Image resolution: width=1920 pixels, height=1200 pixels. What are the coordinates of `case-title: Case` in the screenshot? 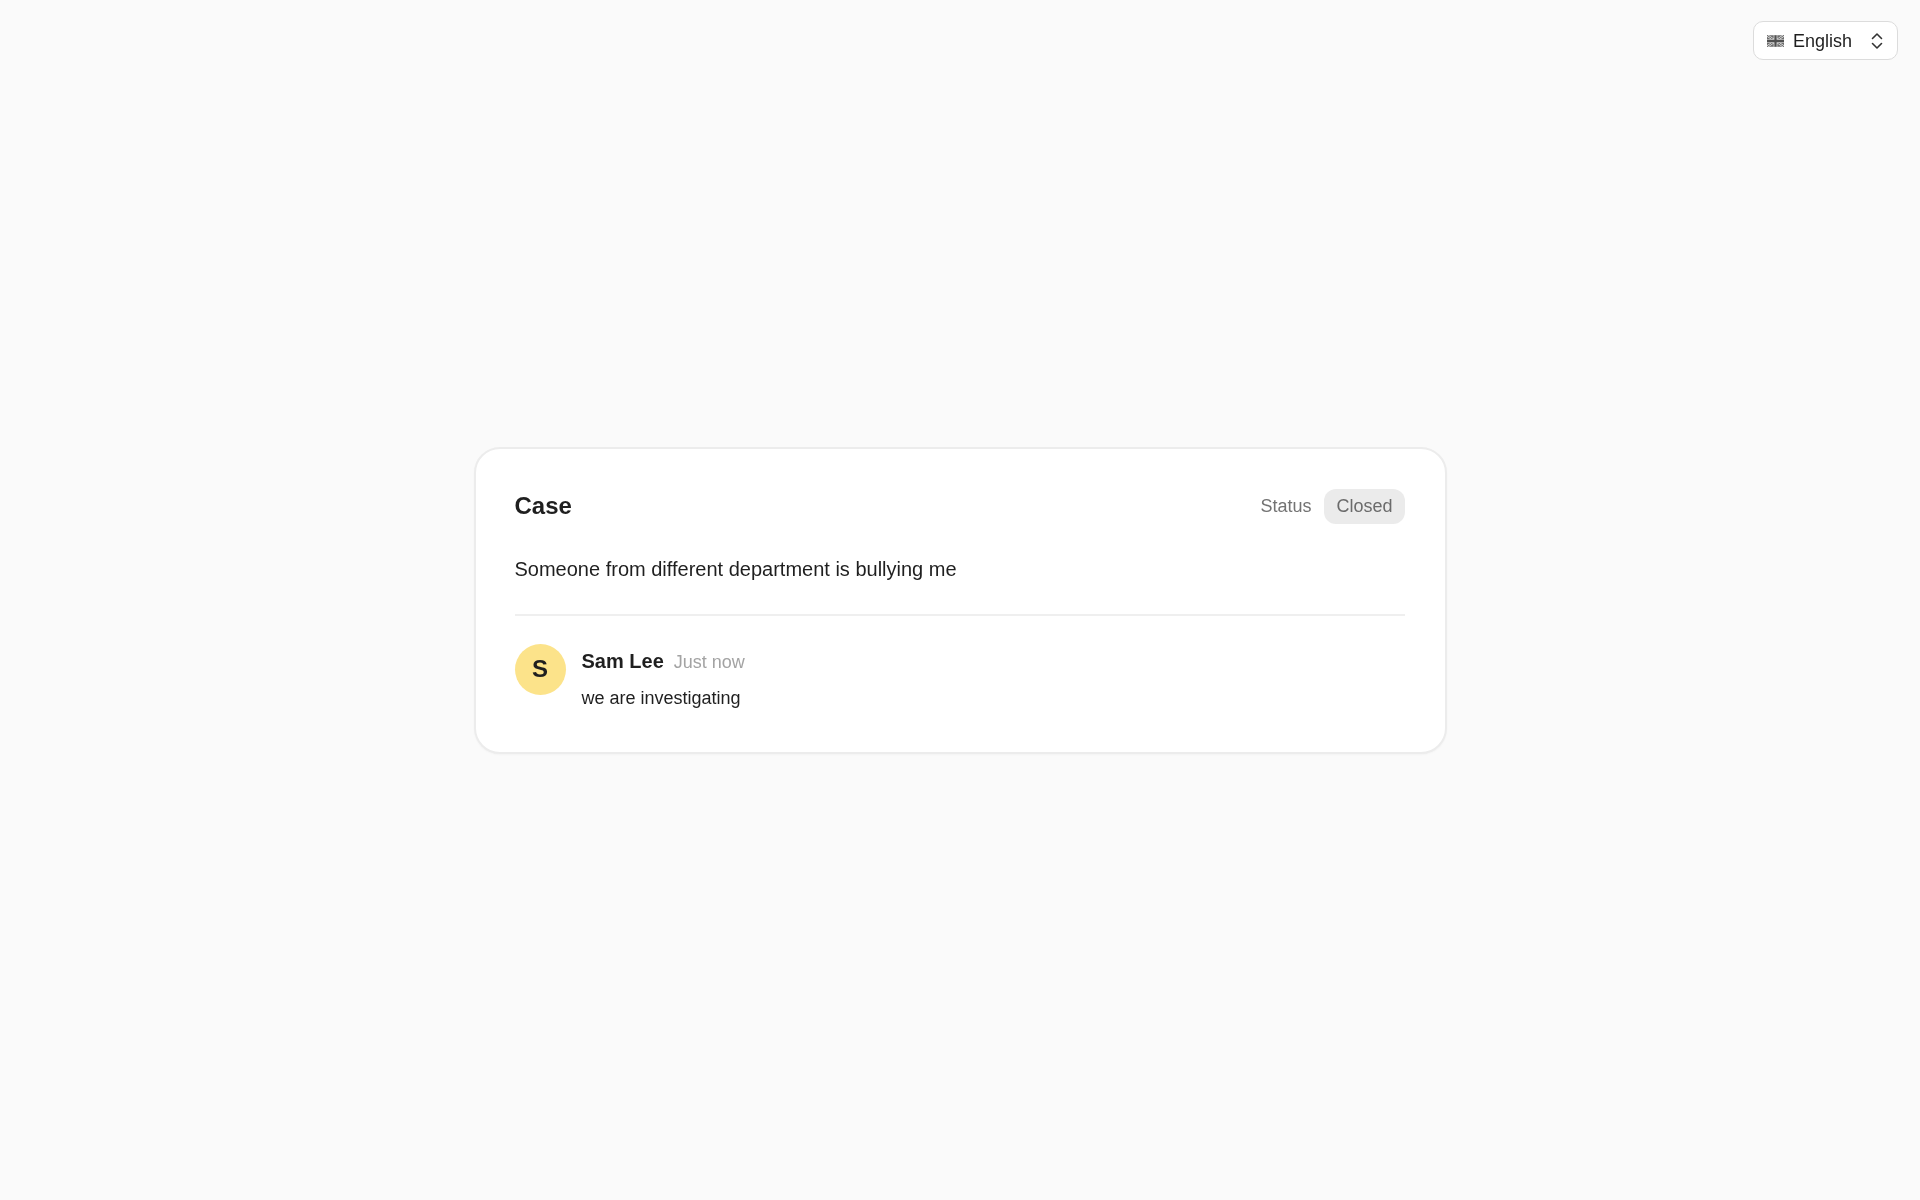 It's located at (543, 506).